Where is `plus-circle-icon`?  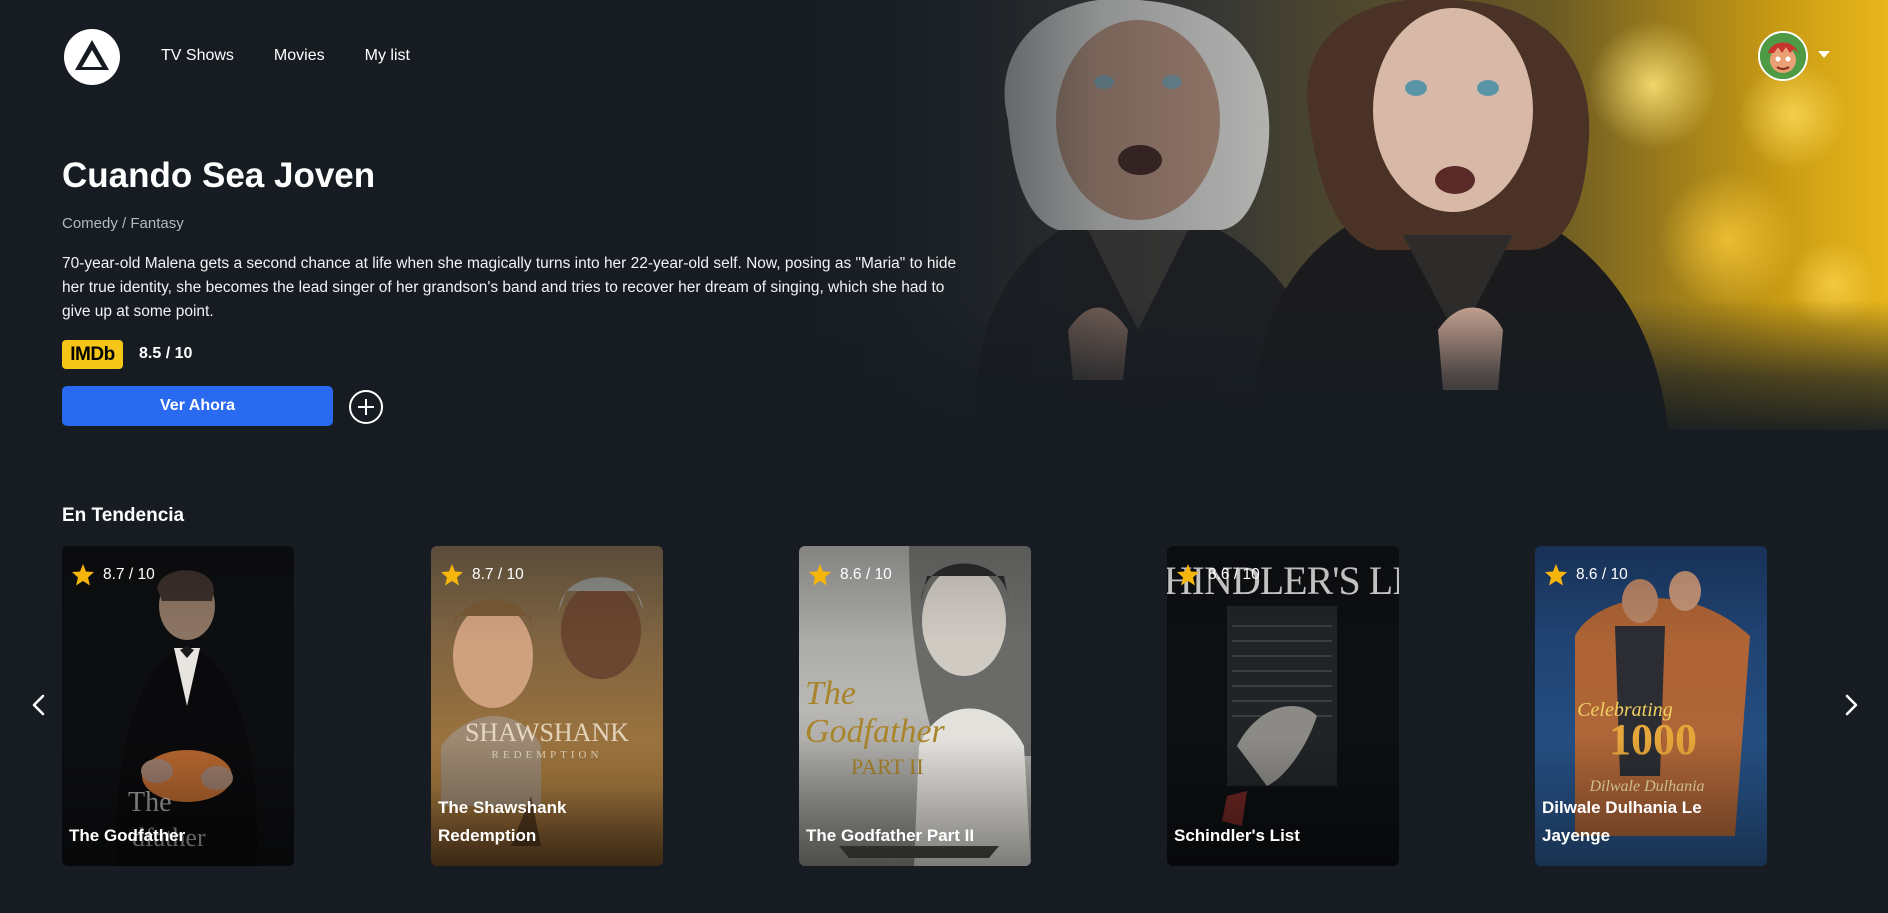
plus-circle-icon is located at coordinates (366, 407).